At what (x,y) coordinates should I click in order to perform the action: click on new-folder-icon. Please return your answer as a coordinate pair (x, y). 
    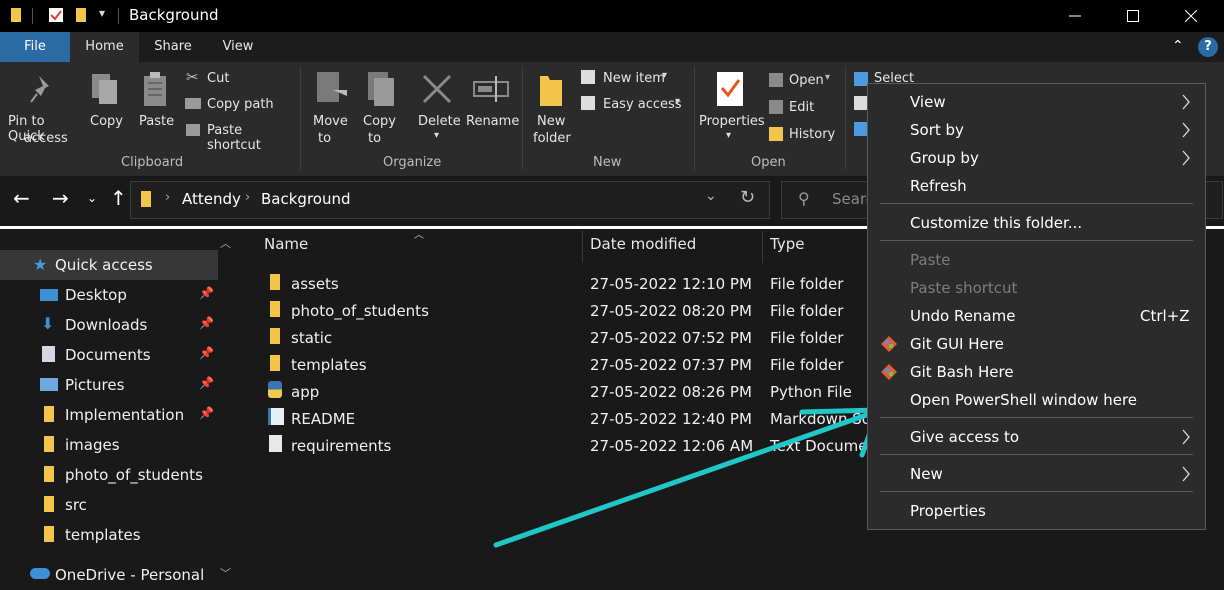
    Looking at the image, I should click on (81, 15).